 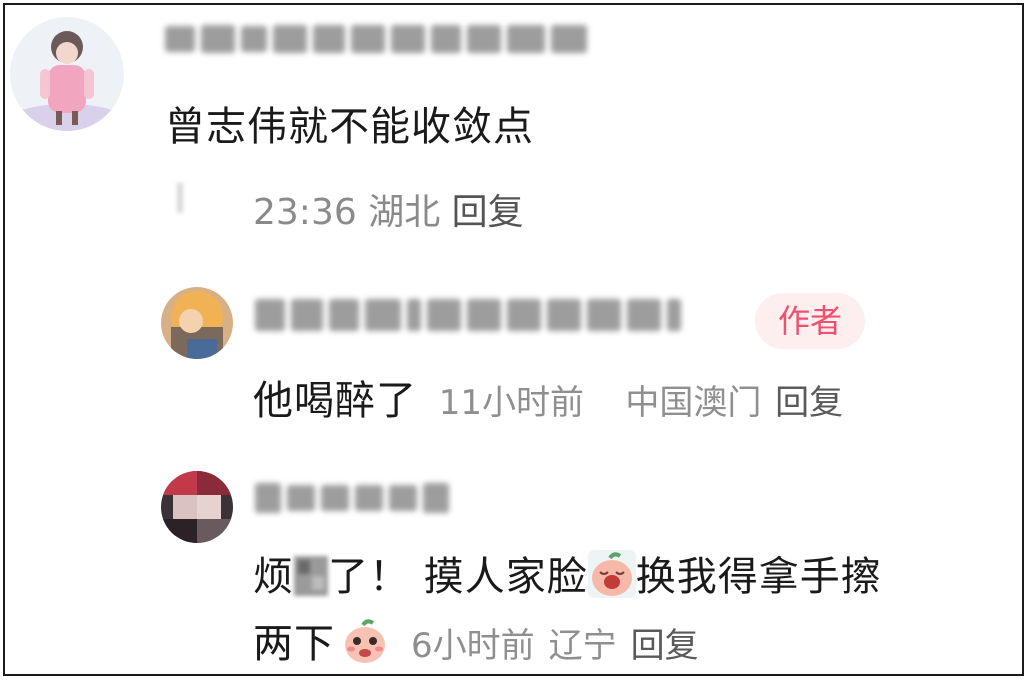 I want to click on girl-avatar-icon, so click(x=67, y=74).